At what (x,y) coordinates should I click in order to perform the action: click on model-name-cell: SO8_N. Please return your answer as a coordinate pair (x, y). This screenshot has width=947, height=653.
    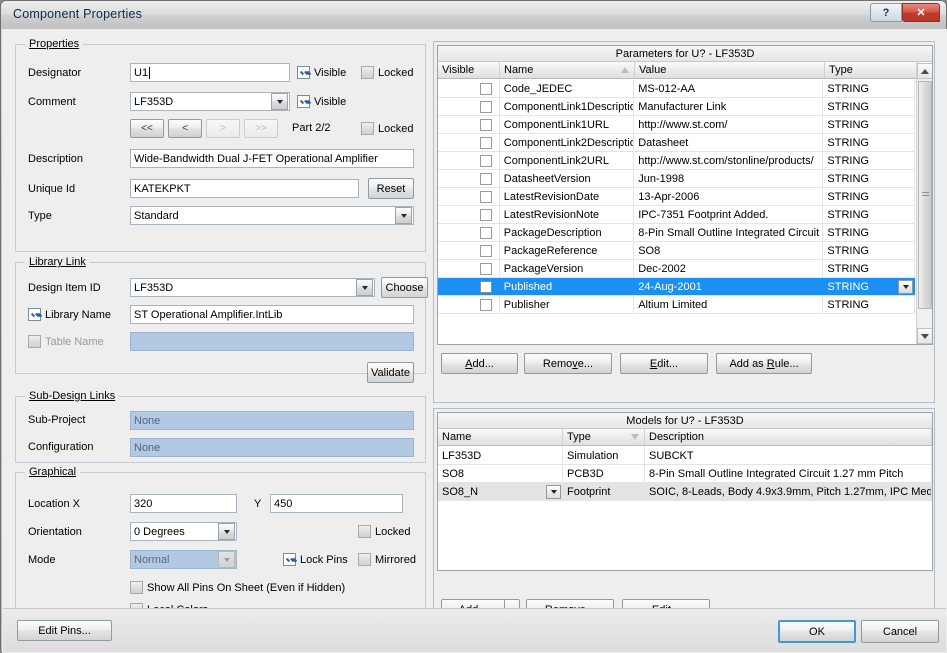
    Looking at the image, I should click on (500, 491).